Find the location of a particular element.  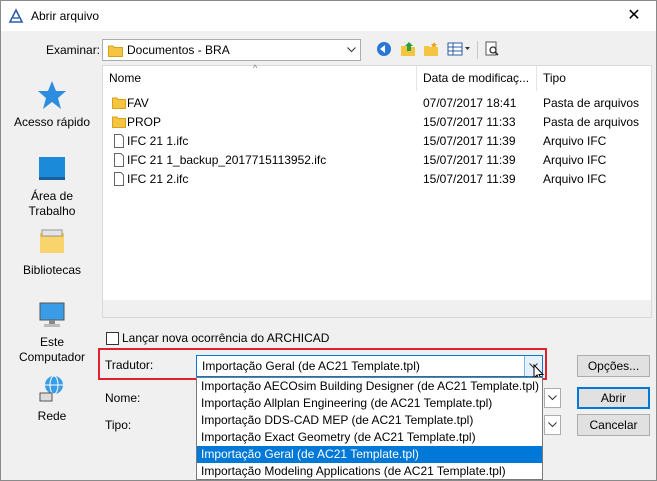

place-label: Acesso rápido is located at coordinates (52, 122).